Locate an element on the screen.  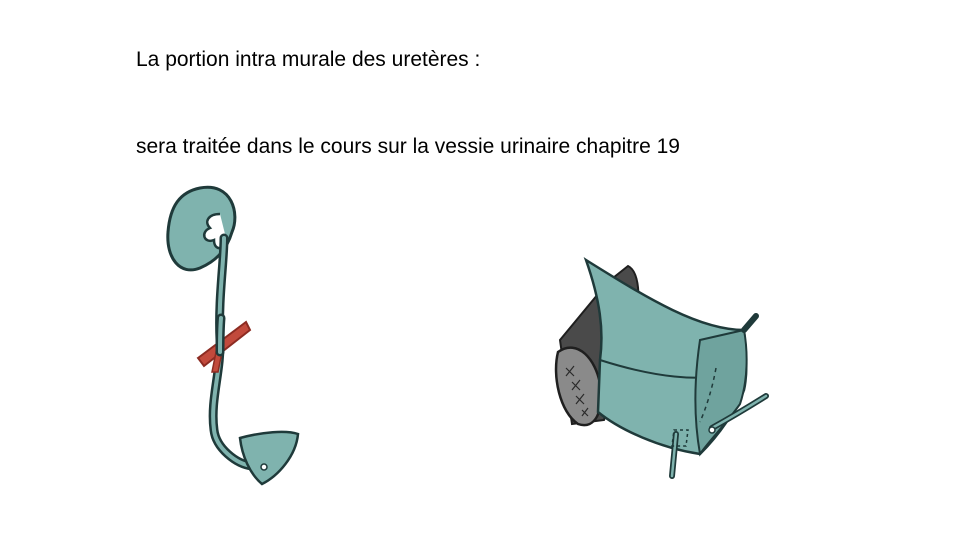
bladder-side is located at coordinates (721, 392).